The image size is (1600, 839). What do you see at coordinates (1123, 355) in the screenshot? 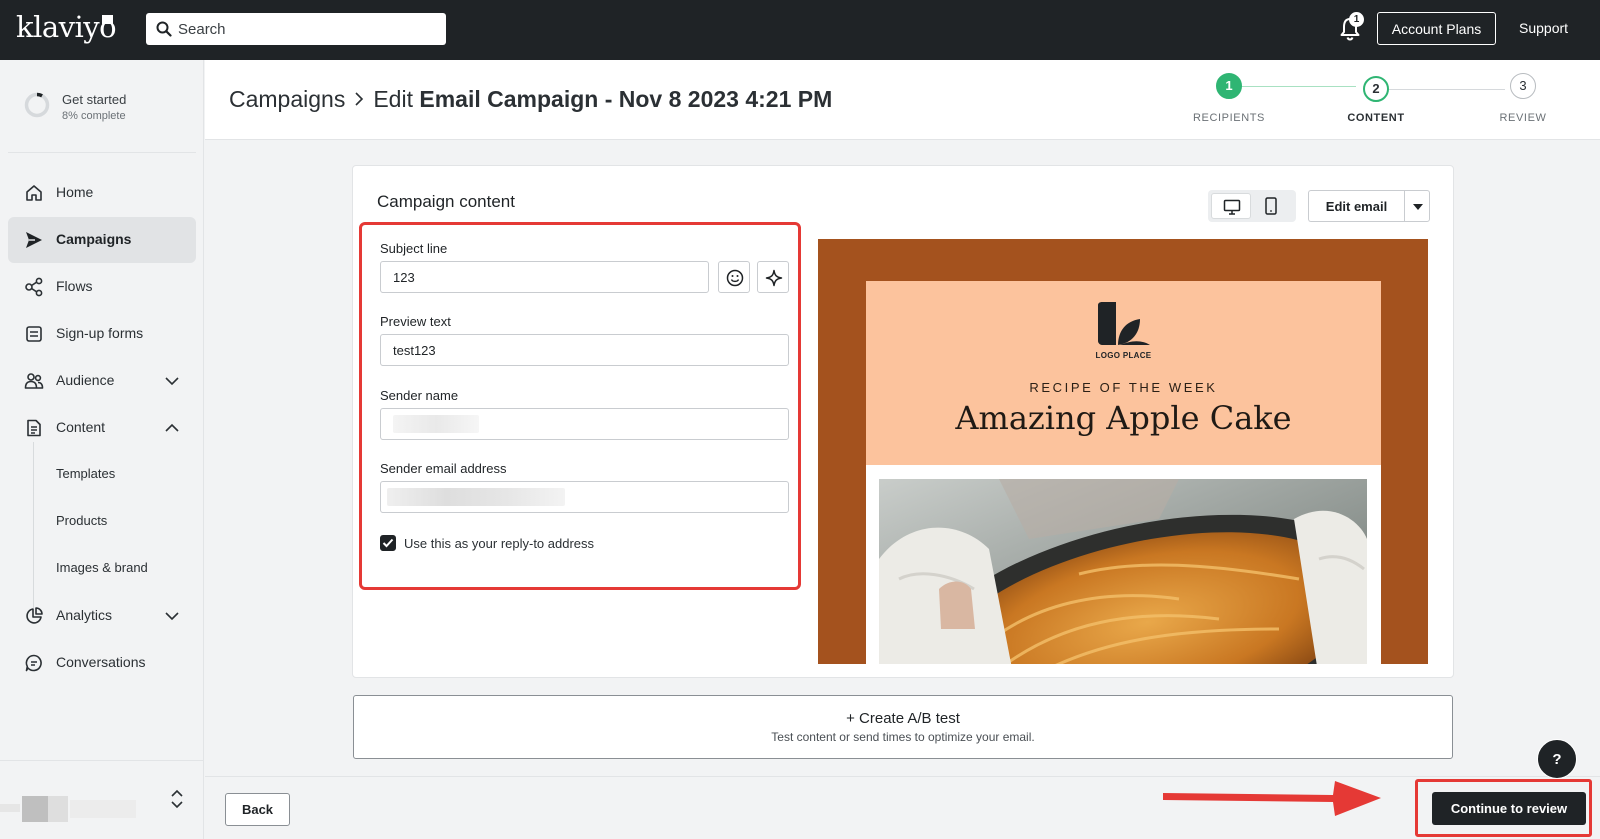
I see `logo-placeholder-text: LOGO PLACE` at bounding box center [1123, 355].